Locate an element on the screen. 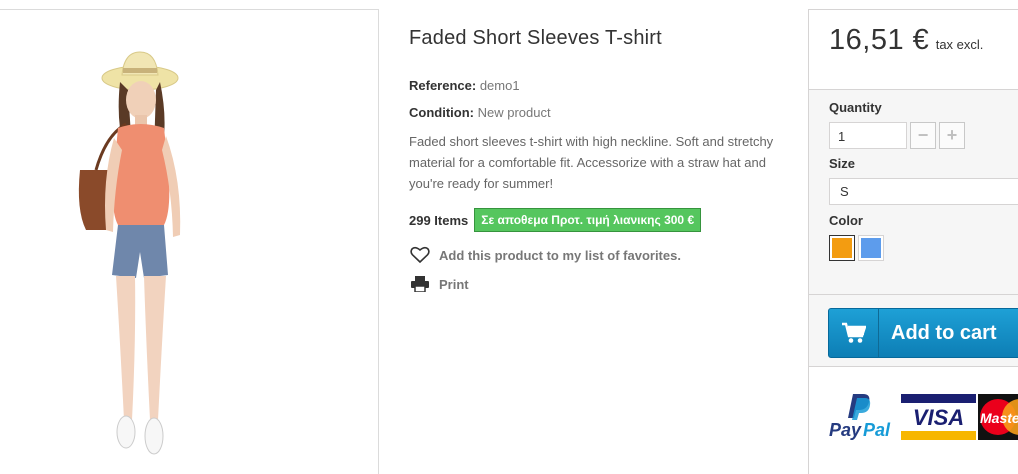 This screenshot has height=474, width=1018. color-swatch-blue is located at coordinates (871, 248).